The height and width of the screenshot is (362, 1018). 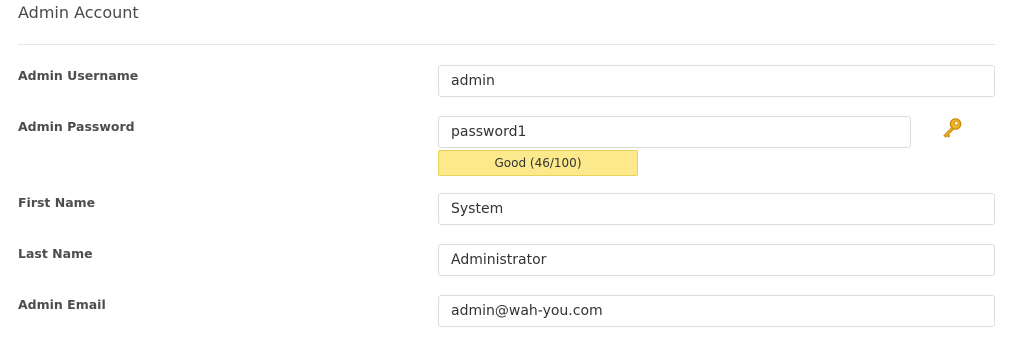 I want to click on admin-password-label: Admin Password, so click(x=76, y=126).